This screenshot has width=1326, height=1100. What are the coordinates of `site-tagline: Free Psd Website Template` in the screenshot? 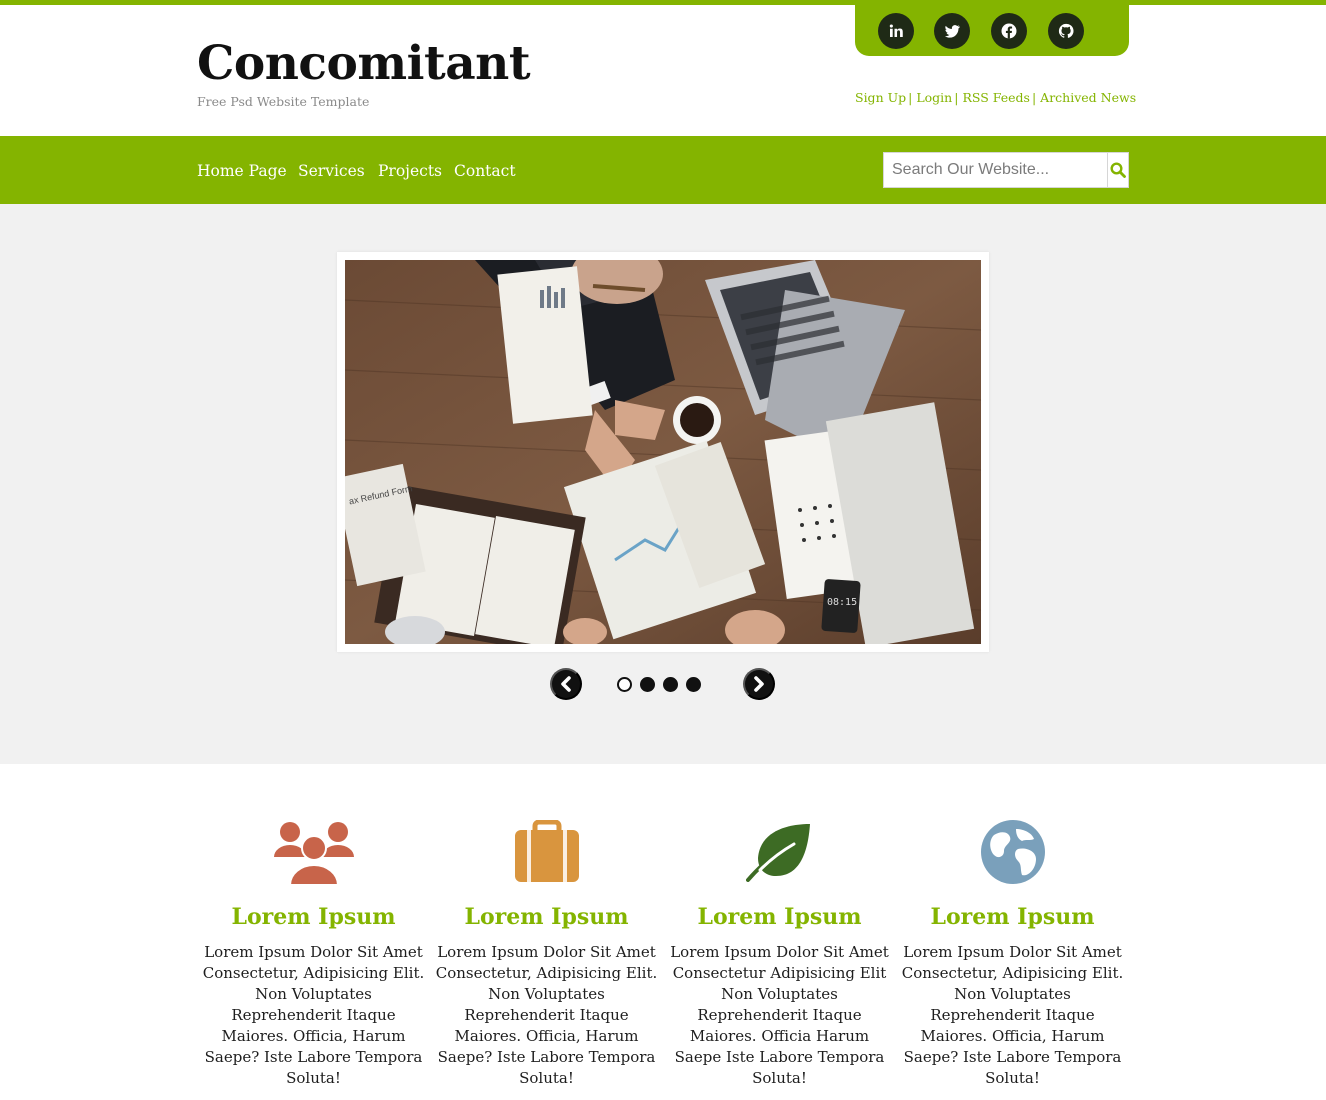 It's located at (283, 101).